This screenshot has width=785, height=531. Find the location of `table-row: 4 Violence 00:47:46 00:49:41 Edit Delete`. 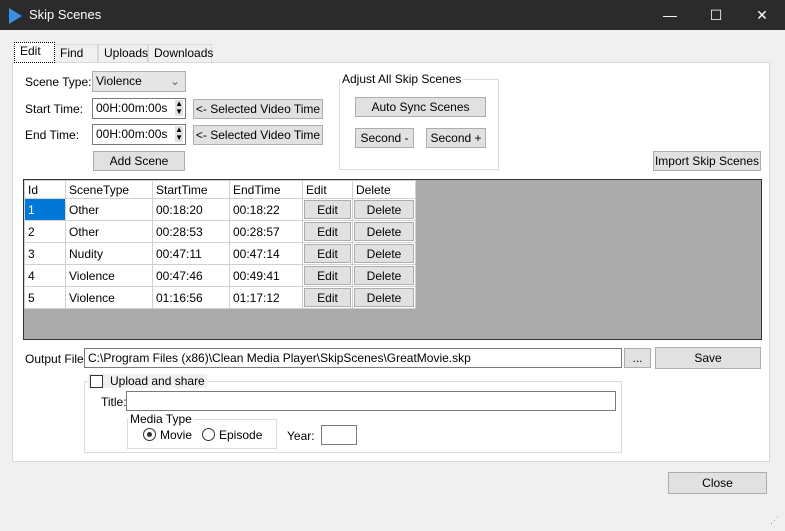

table-row: 4 Violence 00:47:46 00:49:41 Edit Delete is located at coordinates (220, 275).